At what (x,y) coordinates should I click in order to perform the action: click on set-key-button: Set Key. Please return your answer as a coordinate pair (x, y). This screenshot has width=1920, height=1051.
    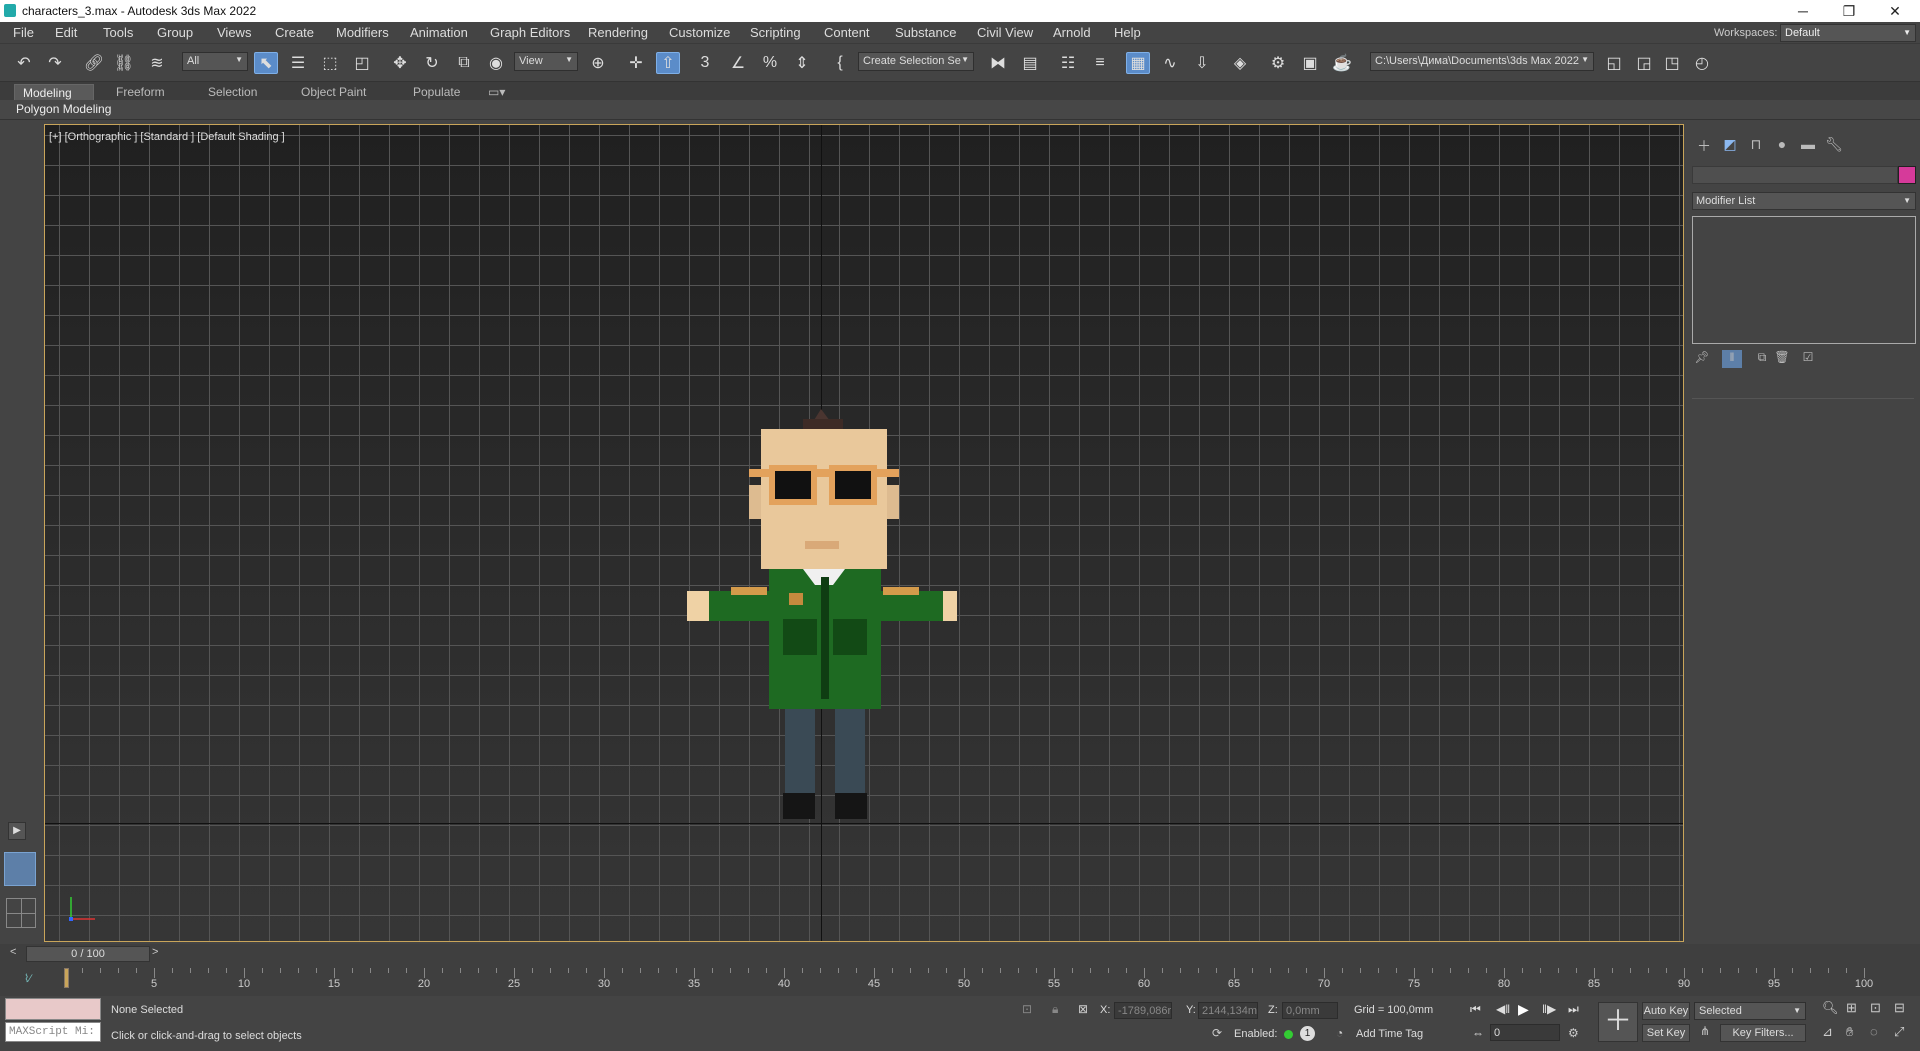
    Looking at the image, I should click on (1666, 1033).